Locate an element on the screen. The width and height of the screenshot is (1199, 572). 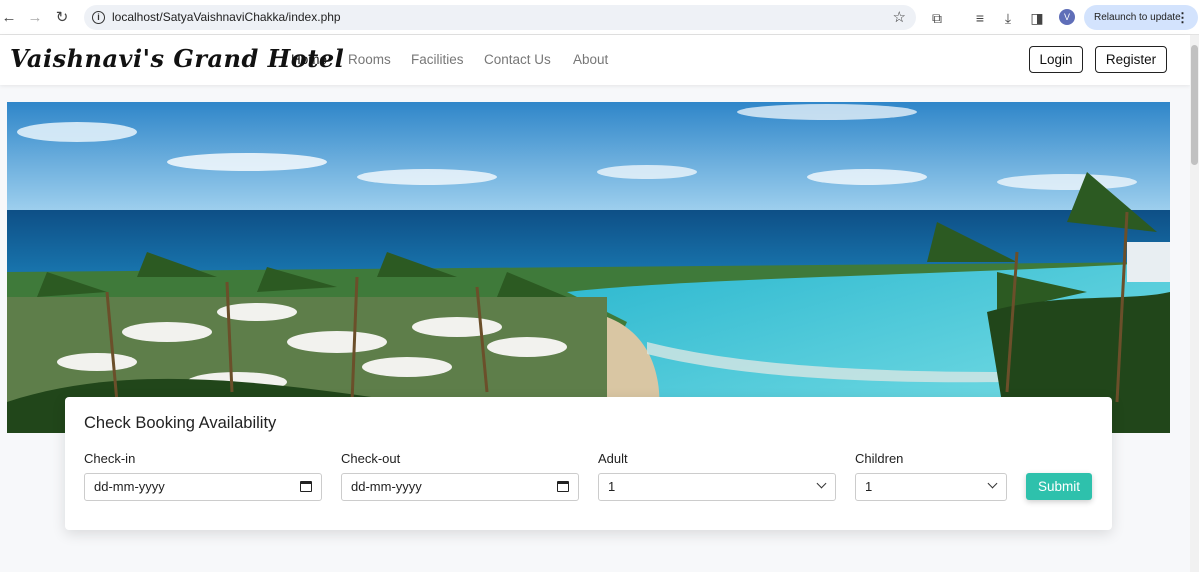
url-text: localhost/SatyaVaishnaviChakka/index.php is located at coordinates (226, 17).